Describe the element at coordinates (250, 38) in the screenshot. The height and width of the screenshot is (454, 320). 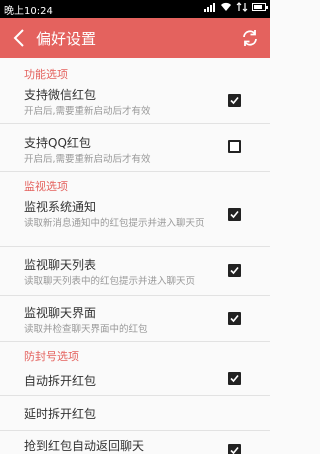
I see `sync-icon` at that location.